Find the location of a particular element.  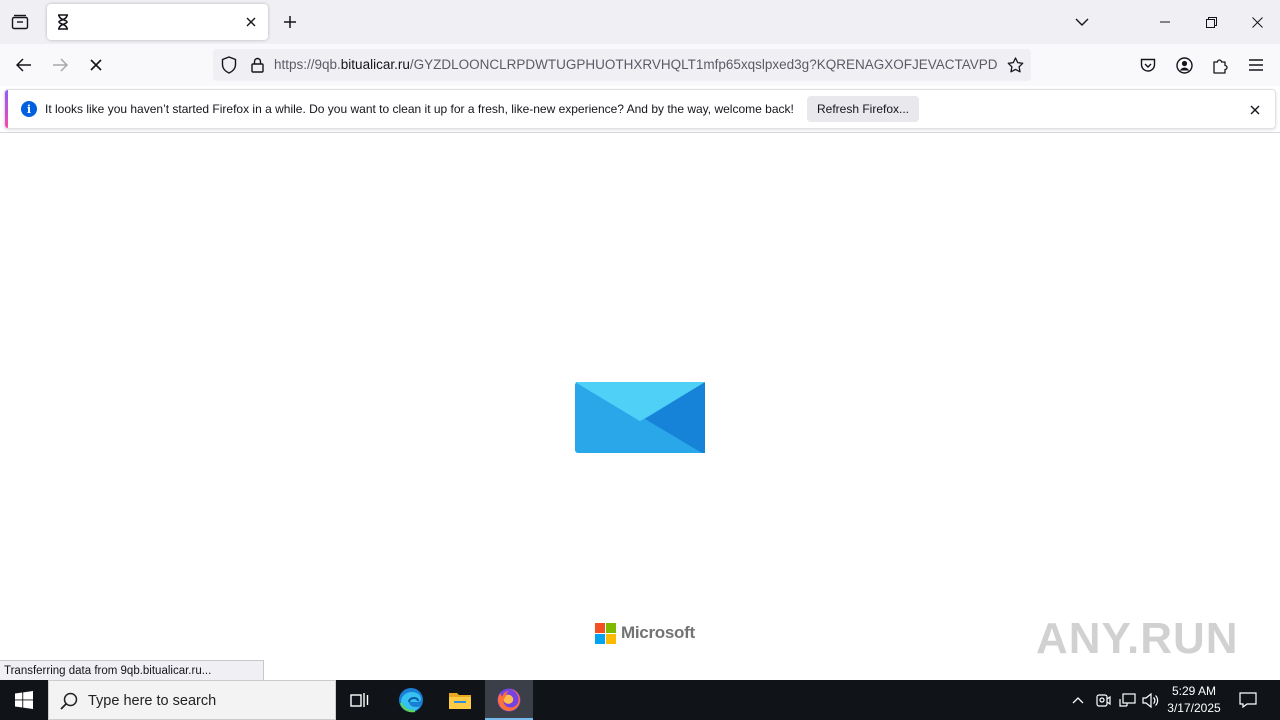

clock-date: 3/17/2025 is located at coordinates (1194, 708).